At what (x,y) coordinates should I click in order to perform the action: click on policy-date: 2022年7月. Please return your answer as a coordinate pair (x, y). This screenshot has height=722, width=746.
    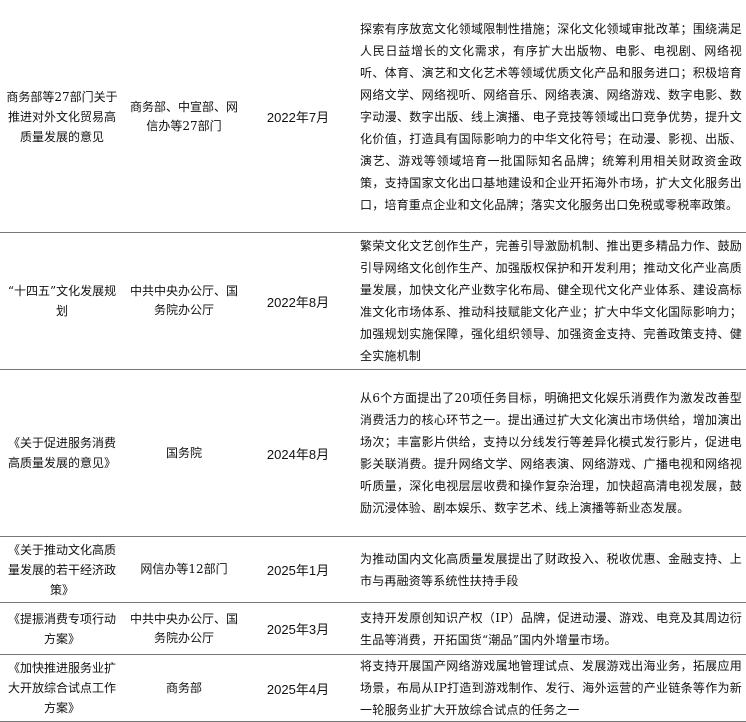
    Looking at the image, I should click on (298, 116).